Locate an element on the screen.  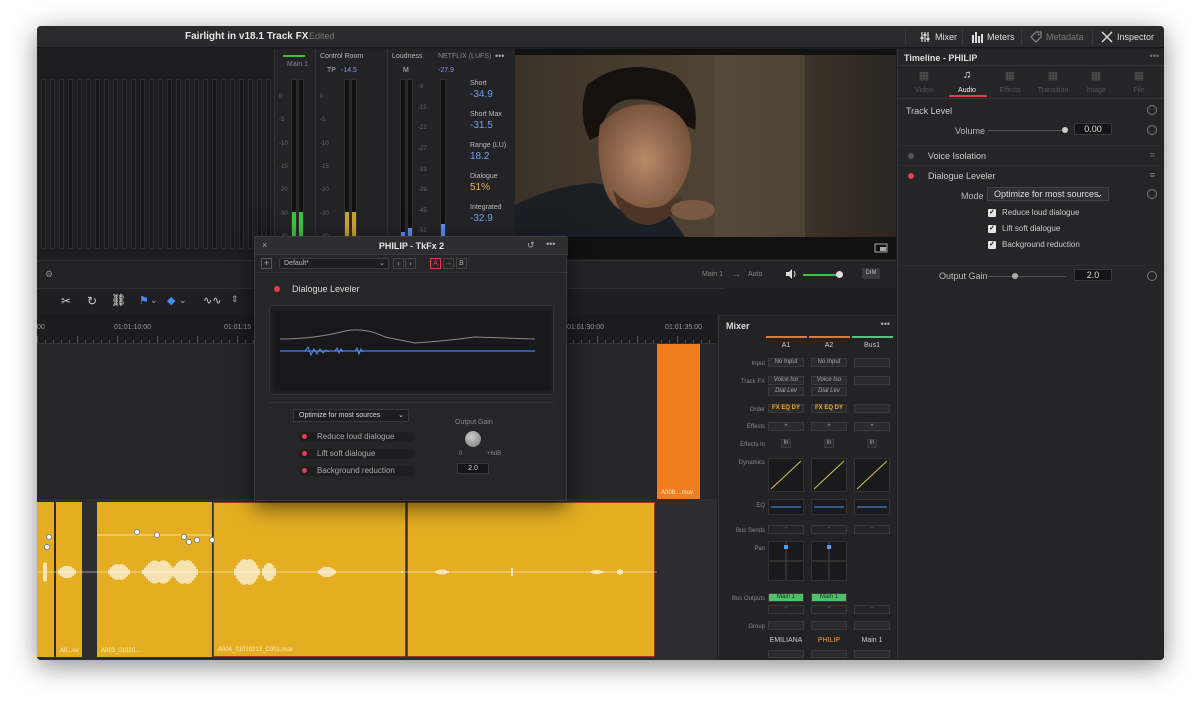
waveform-icon: ∿∿ is located at coordinates (212, 300).